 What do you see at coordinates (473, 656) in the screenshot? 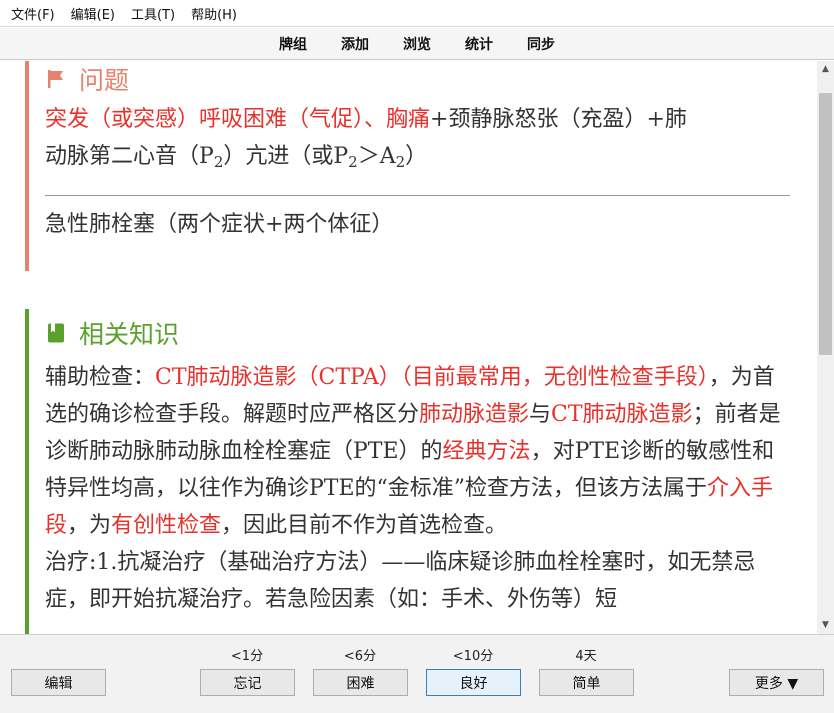
I see `interval-good: <10分` at bounding box center [473, 656].